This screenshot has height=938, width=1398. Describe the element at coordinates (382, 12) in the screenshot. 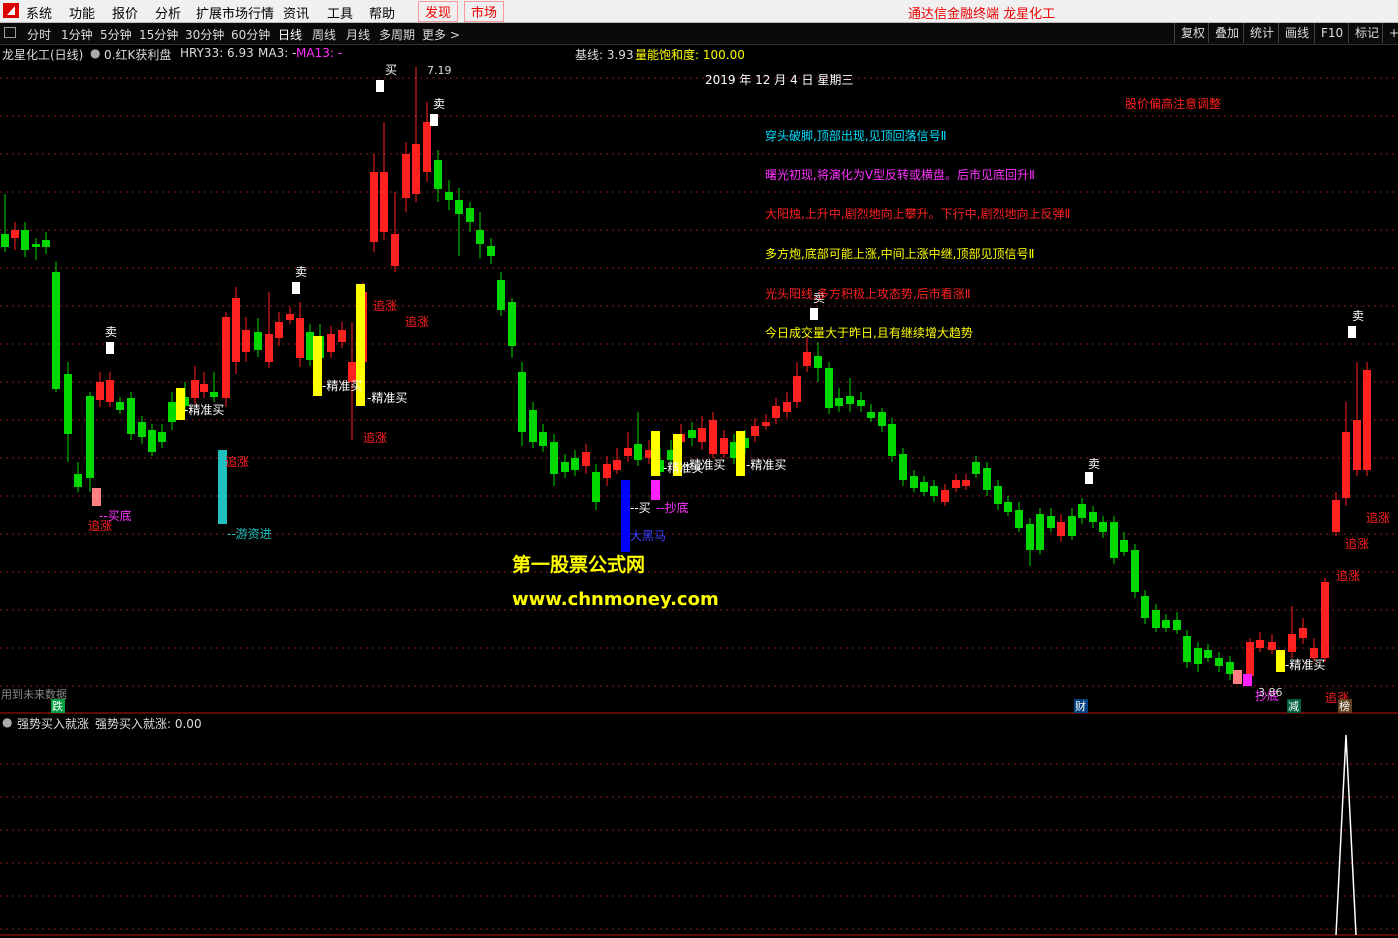

I see `menu-help: 帮助` at that location.